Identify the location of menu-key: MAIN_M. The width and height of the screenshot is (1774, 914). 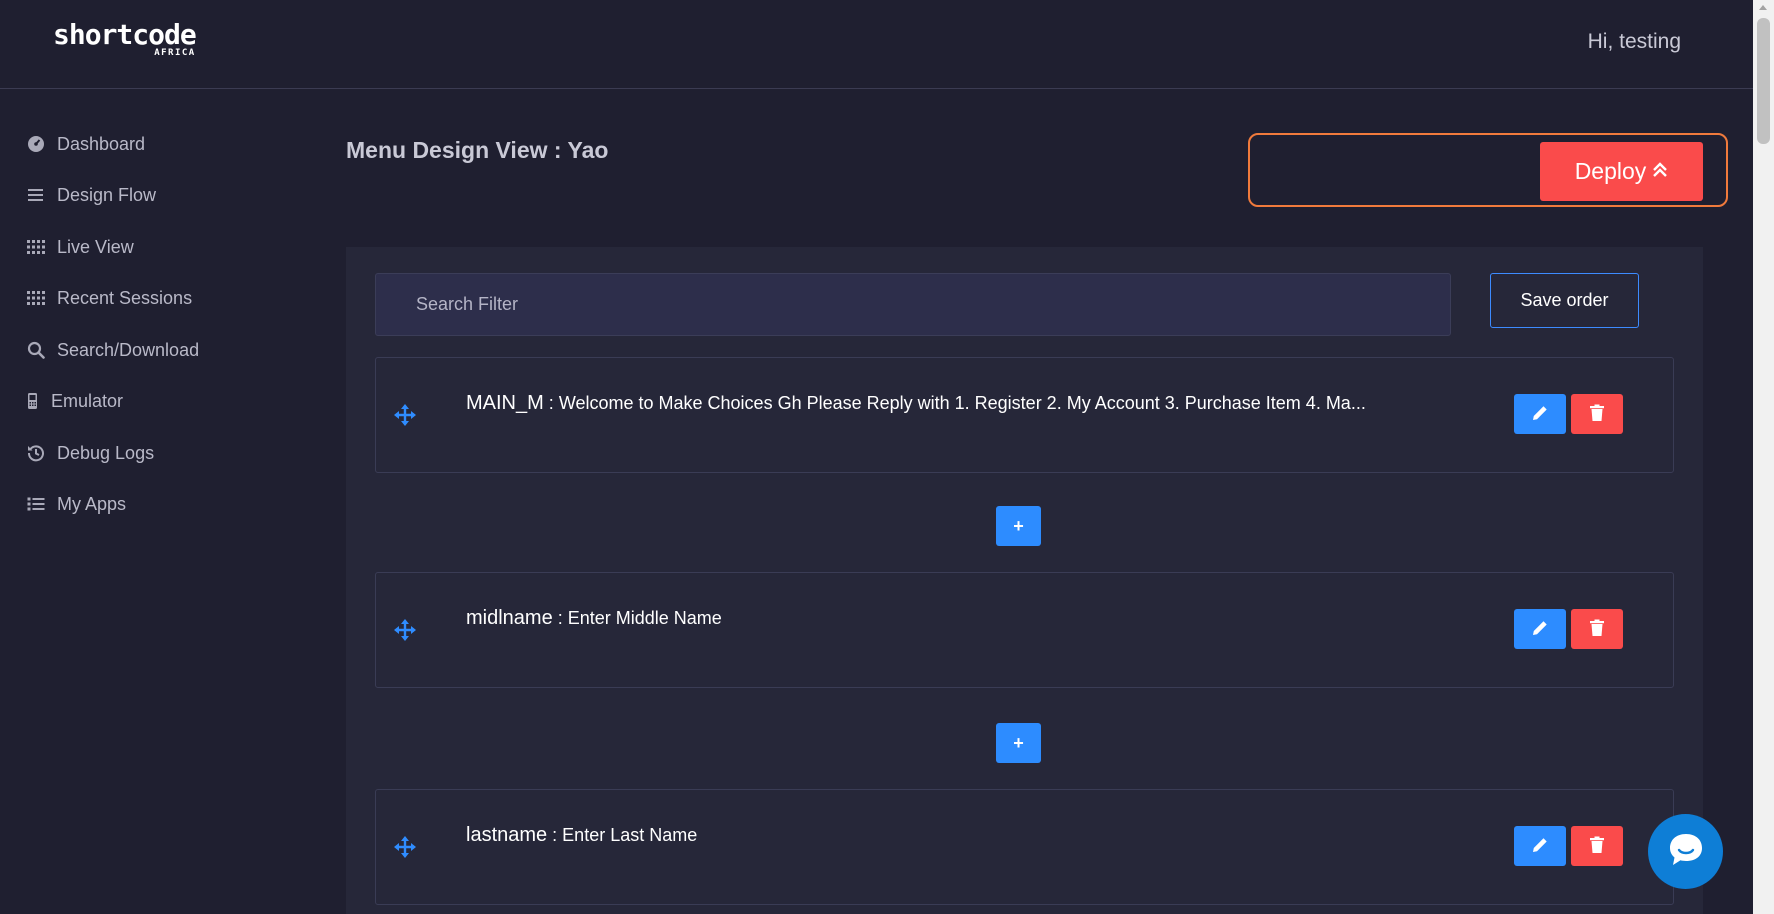
(505, 403).